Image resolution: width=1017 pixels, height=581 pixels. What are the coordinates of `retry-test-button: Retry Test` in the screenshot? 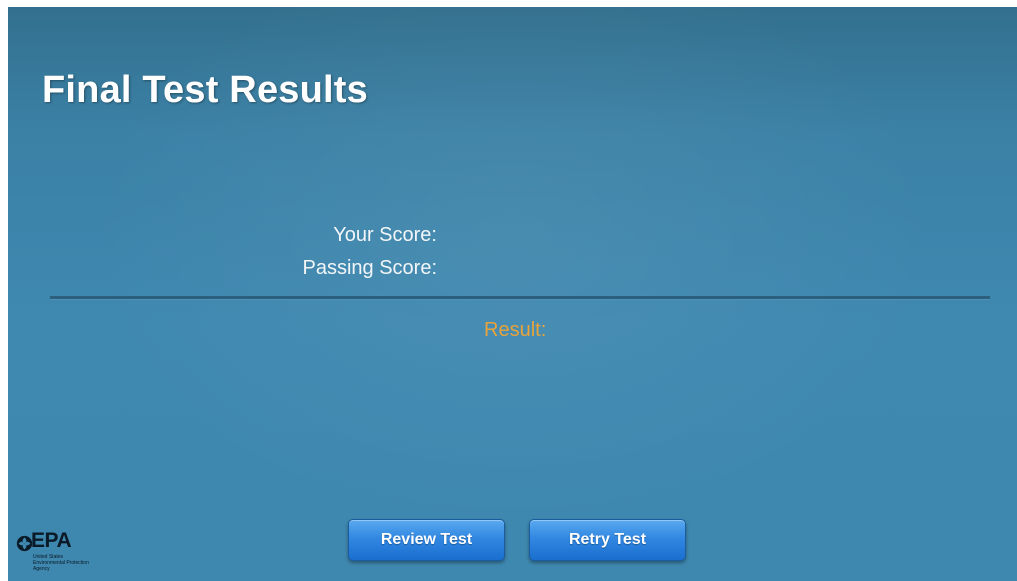 It's located at (607, 540).